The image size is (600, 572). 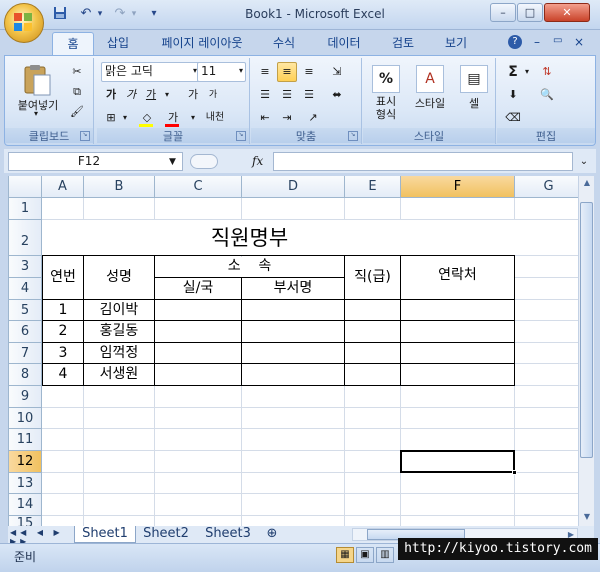 What do you see at coordinates (284, 44) in the screenshot?
I see `tab-formulas: 수식` at bounding box center [284, 44].